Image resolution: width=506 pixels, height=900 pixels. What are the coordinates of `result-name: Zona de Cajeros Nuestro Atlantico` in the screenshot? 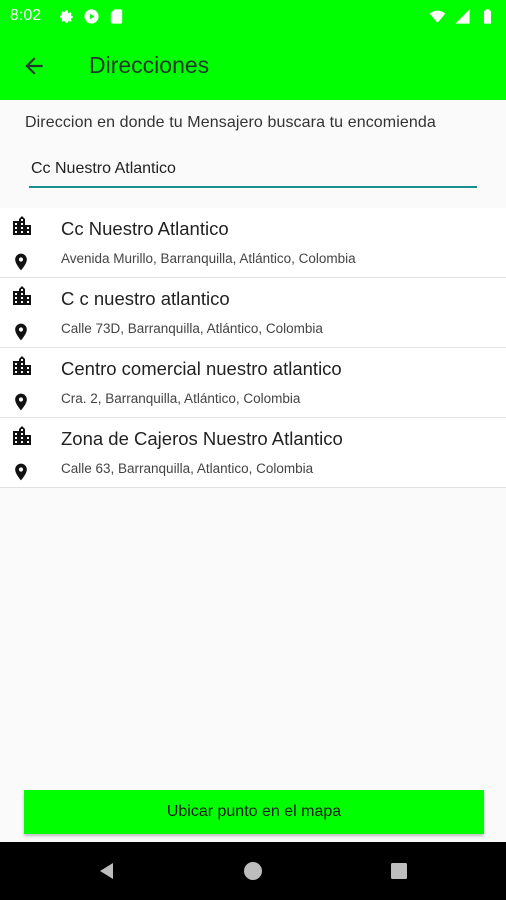 It's located at (202, 438).